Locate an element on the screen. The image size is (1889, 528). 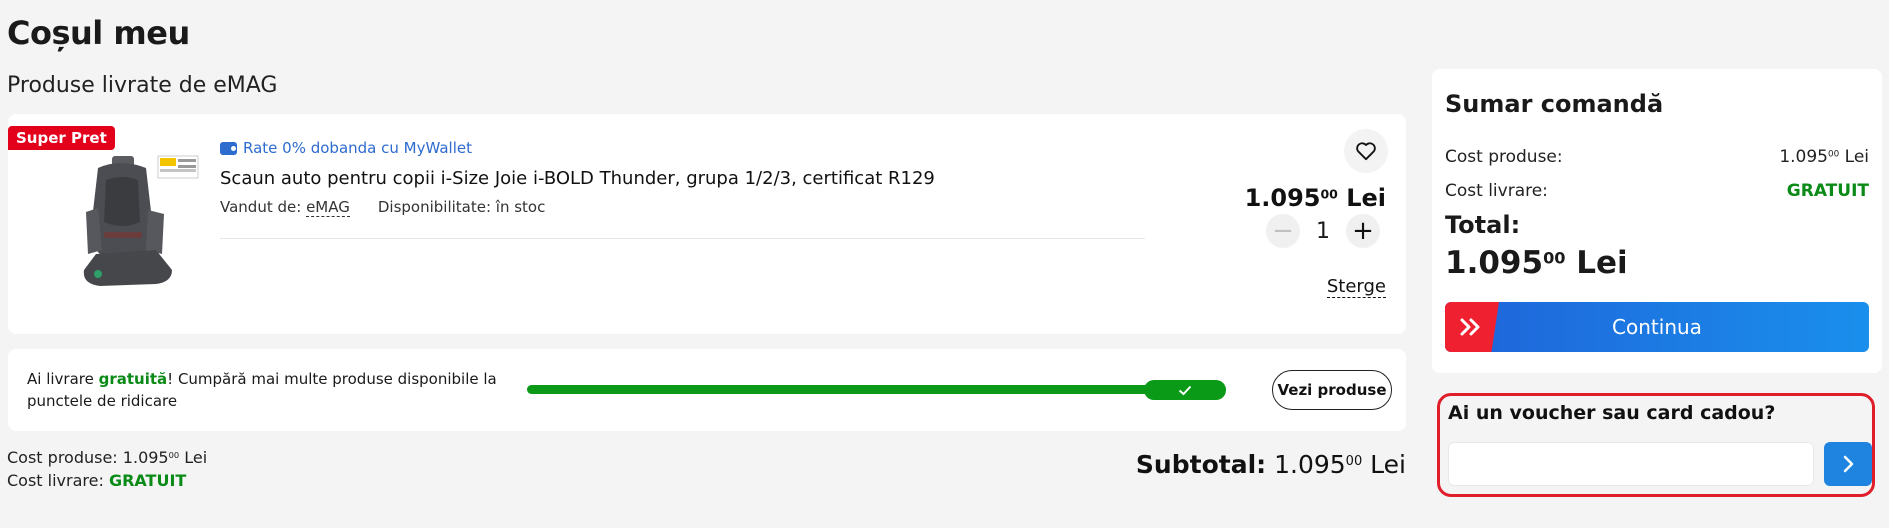
footer-delivery-label: Cost livrare: is located at coordinates (55, 480).